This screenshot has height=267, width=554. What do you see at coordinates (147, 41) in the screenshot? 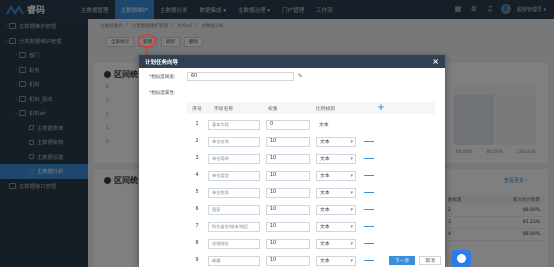
I see `highlight-circle` at bounding box center [147, 41].